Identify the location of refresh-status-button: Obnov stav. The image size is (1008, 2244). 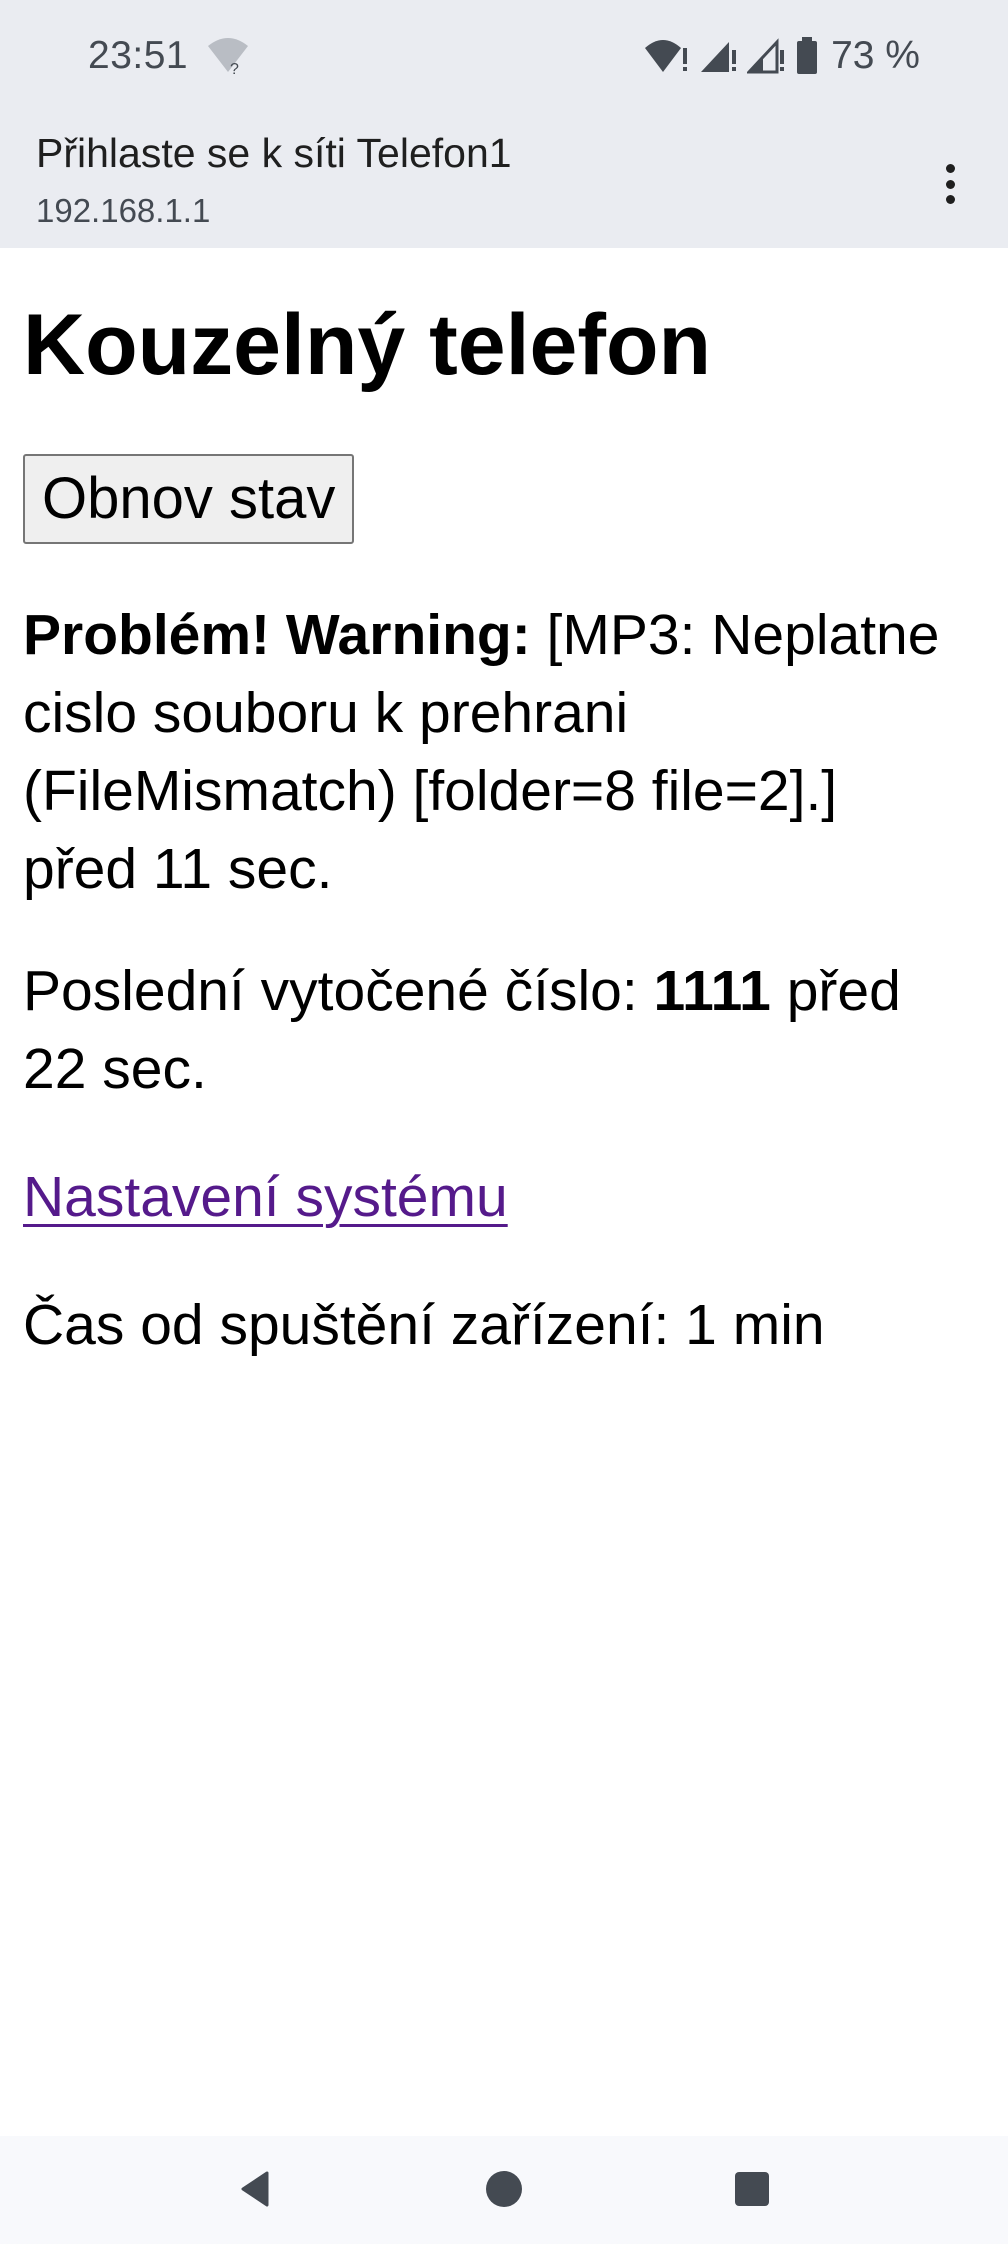
(189, 499).